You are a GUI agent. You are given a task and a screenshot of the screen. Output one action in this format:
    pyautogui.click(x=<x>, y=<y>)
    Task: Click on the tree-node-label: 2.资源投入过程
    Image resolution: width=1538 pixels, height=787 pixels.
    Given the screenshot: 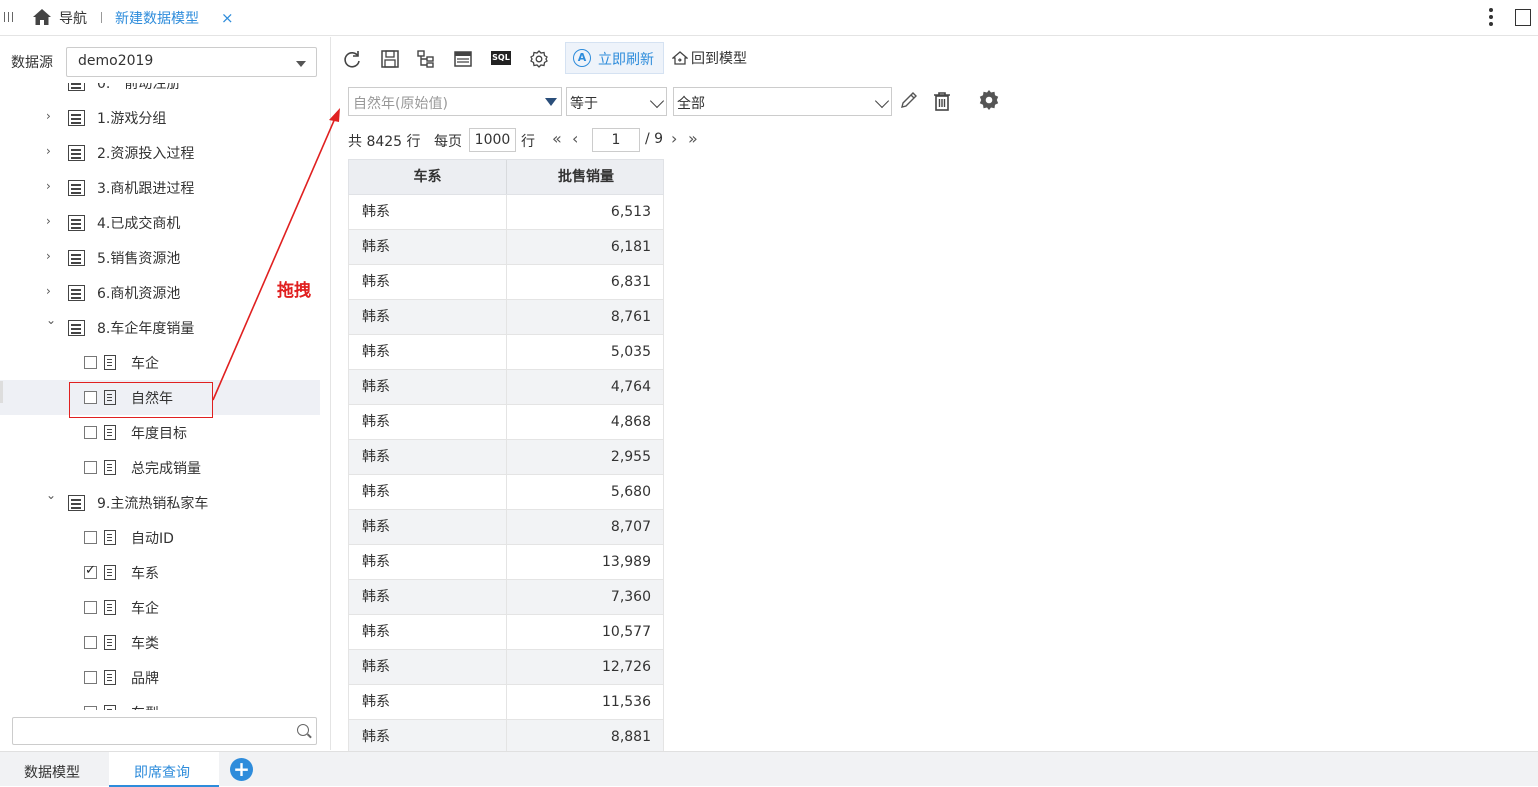 What is the action you would take?
    pyautogui.click(x=146, y=154)
    